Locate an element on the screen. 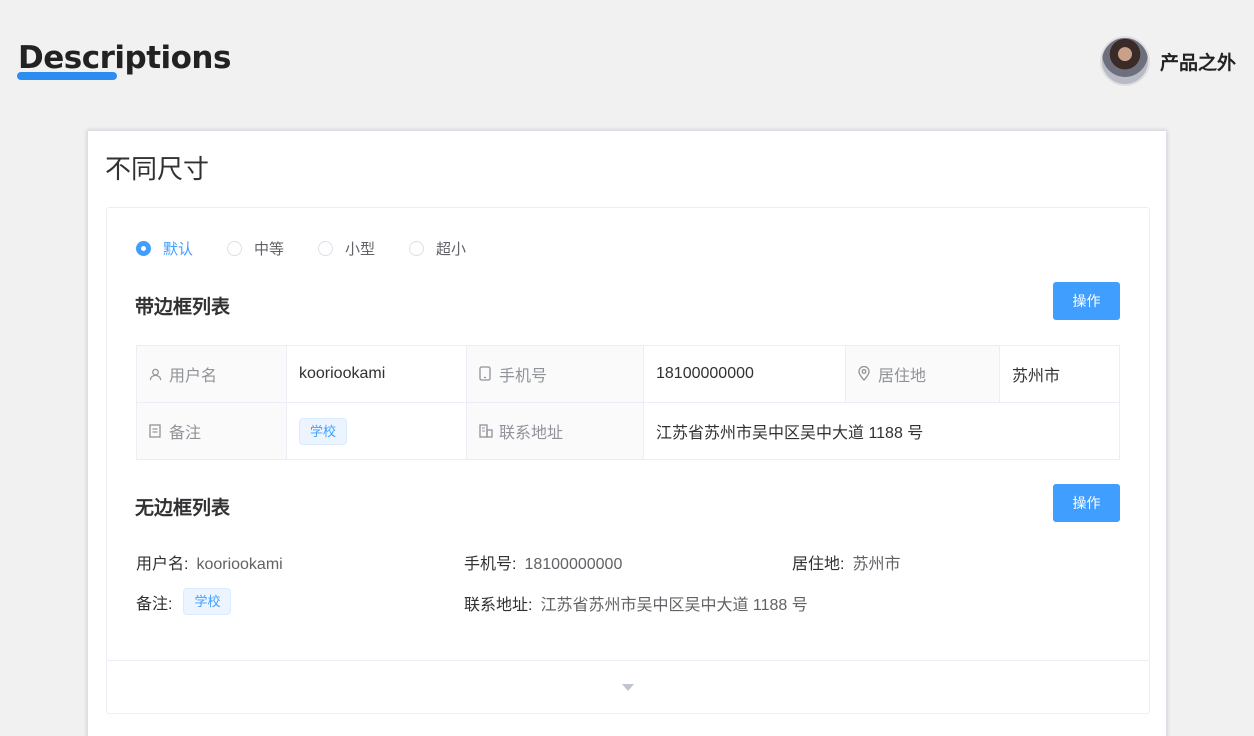 Image resolution: width=1254 pixels, height=736 pixels. username-value: kooriookami is located at coordinates (376, 374).